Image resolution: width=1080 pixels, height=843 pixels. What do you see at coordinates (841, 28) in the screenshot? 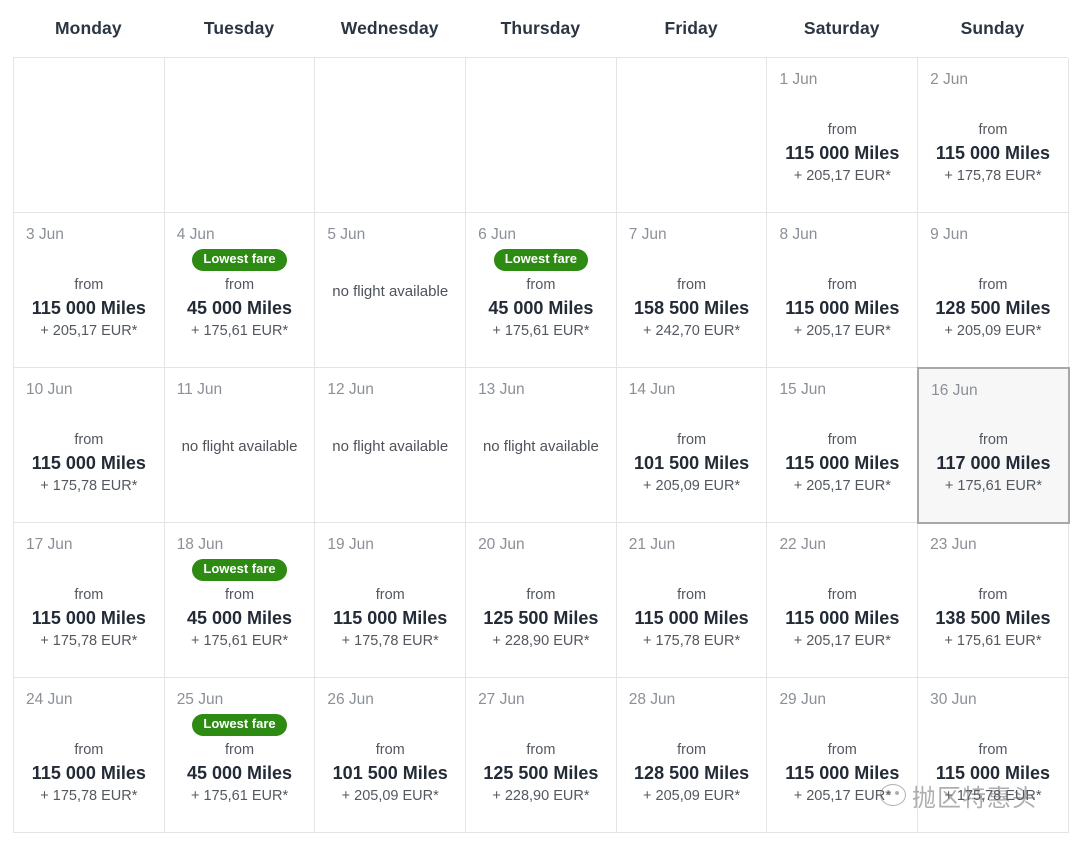
I see `day-header-saturday: Saturday` at bounding box center [841, 28].